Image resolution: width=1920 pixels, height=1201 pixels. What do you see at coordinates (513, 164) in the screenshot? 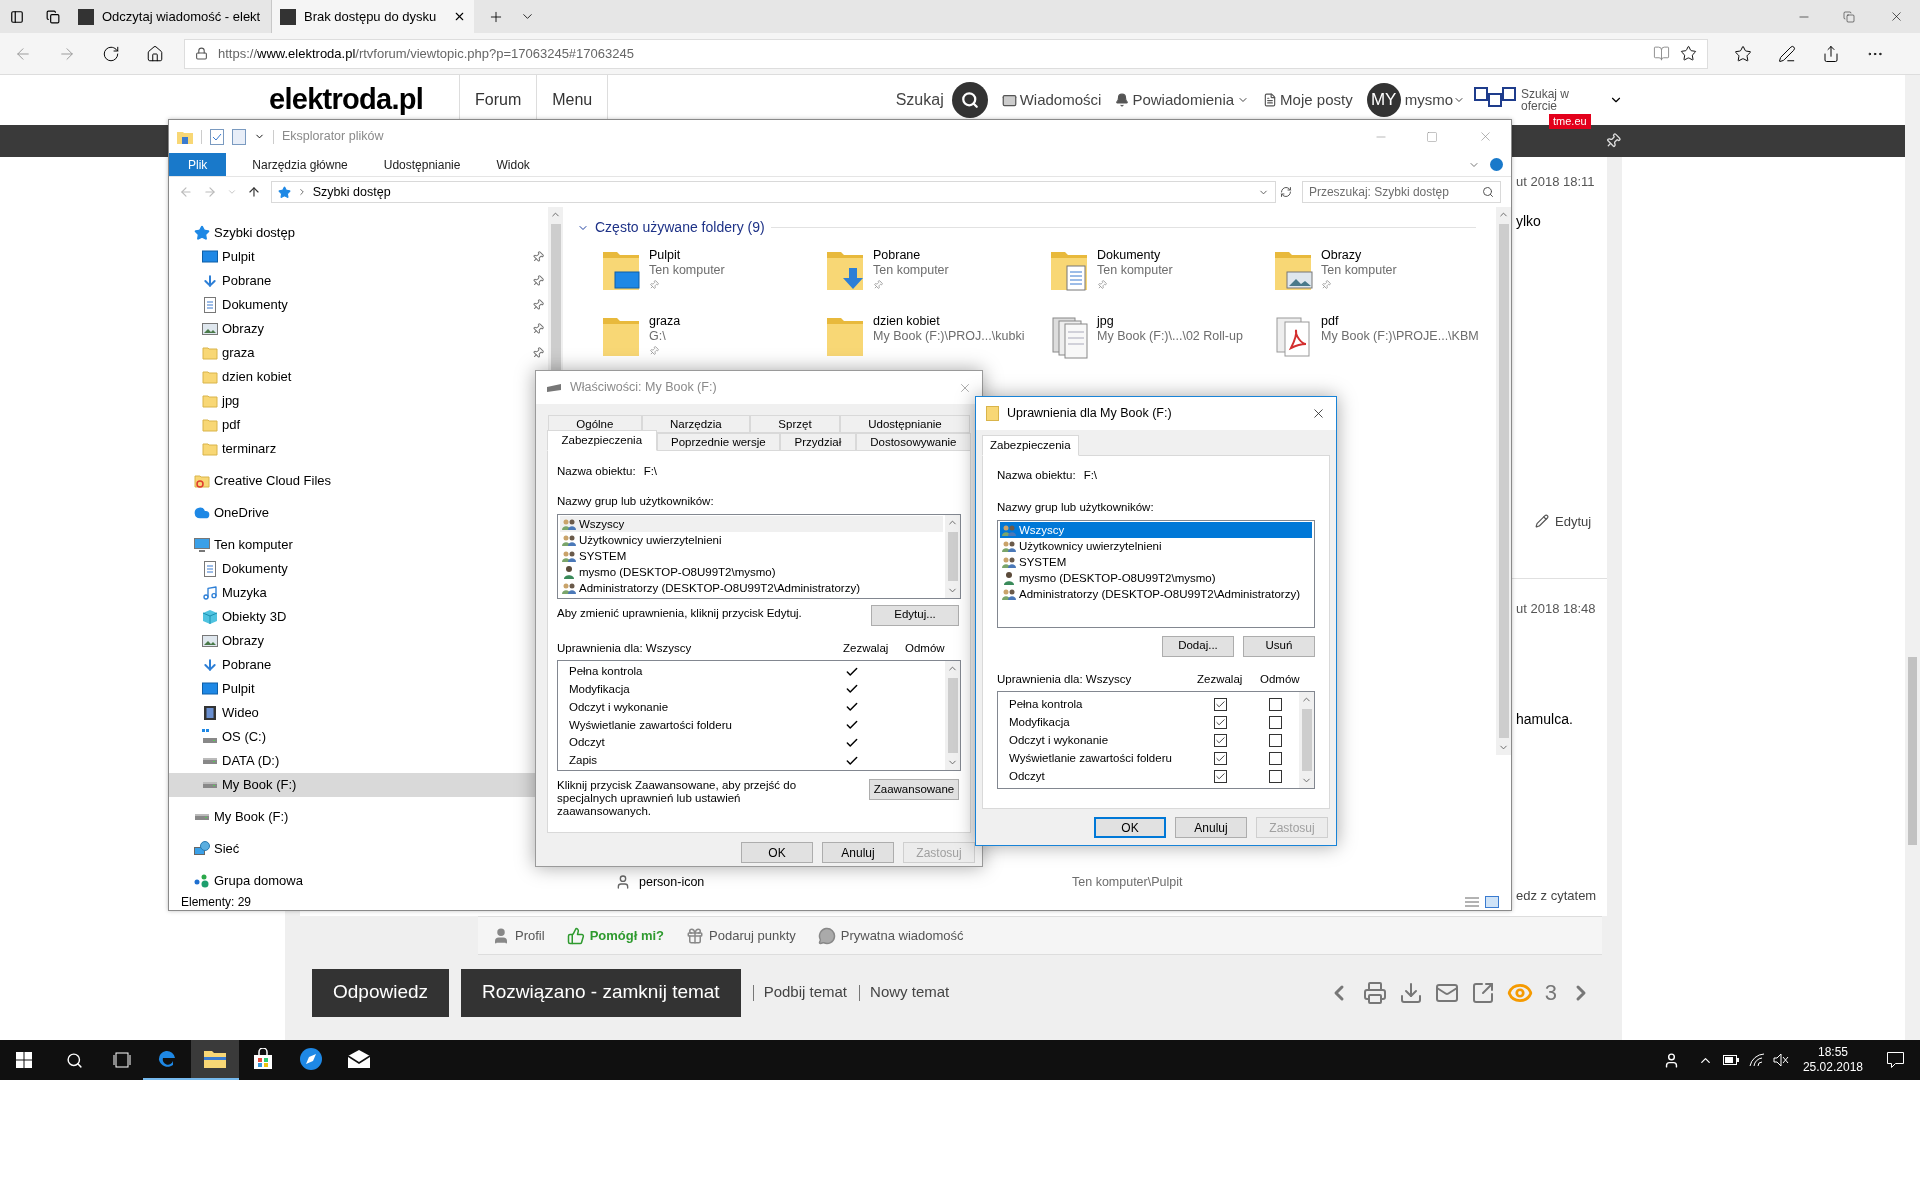
I see `ribbon-tab: Widok` at bounding box center [513, 164].